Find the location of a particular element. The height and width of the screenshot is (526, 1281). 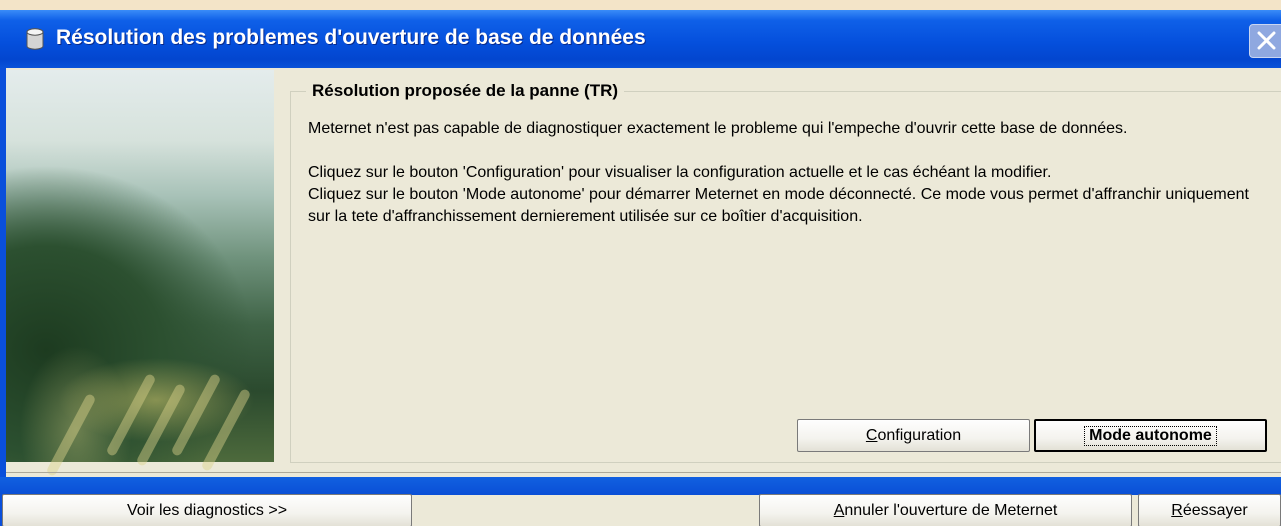

configuration-label: onfiguration is located at coordinates (919, 435).